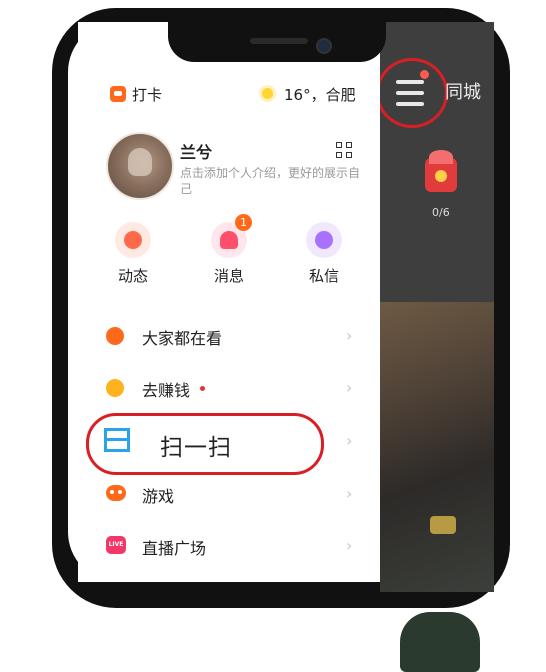 The height and width of the screenshot is (672, 546). I want to click on new-dot, so click(202, 388).